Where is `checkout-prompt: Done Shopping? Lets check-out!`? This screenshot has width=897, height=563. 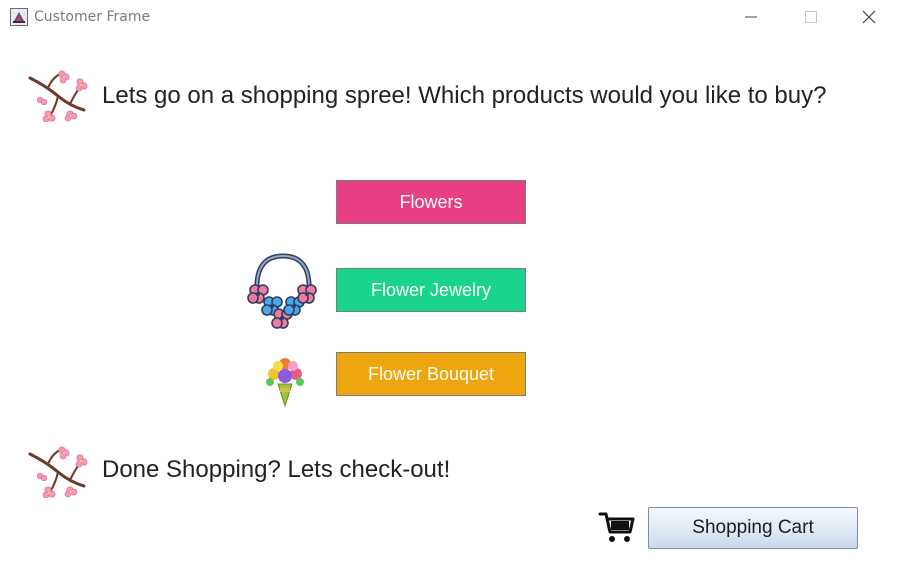 checkout-prompt: Done Shopping? Lets check-out! is located at coordinates (276, 469).